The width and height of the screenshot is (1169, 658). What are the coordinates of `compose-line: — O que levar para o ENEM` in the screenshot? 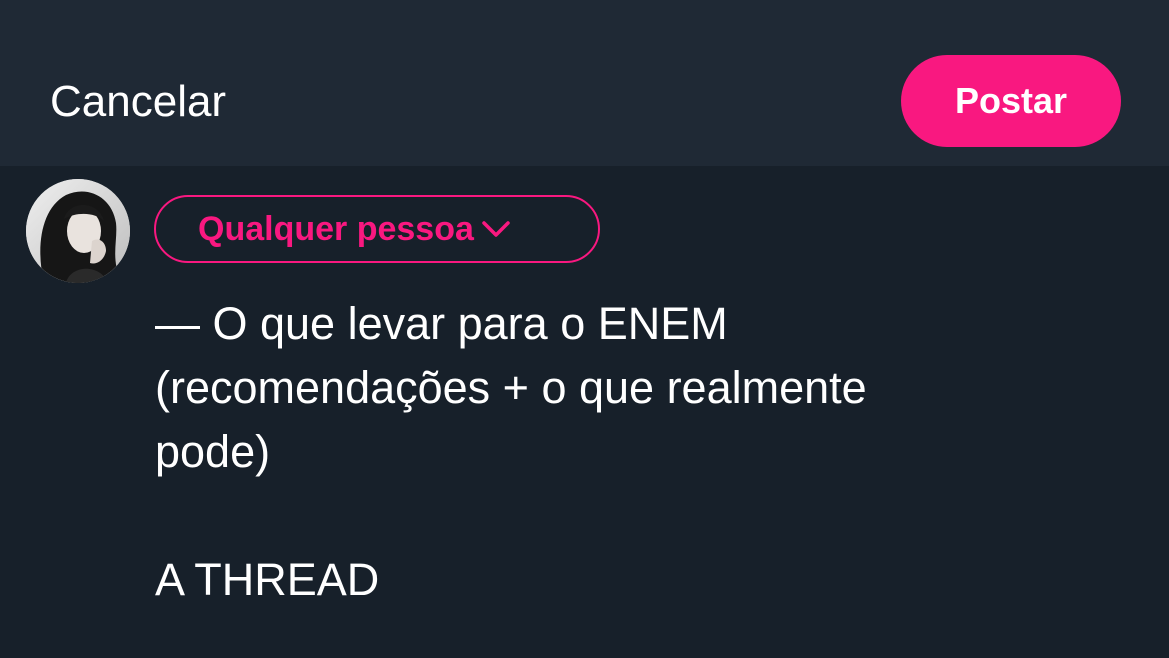 It's located at (441, 323).